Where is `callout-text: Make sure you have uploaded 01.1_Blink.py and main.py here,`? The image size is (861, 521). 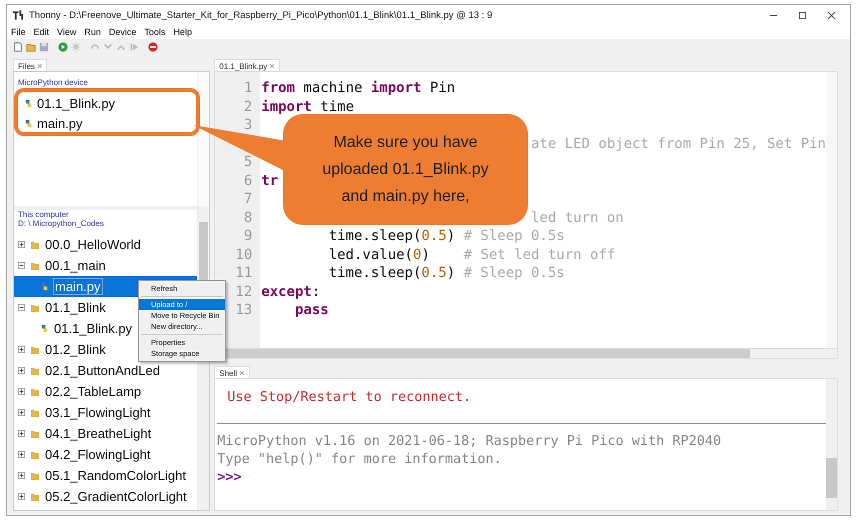 callout-text: Make sure you have uploaded 01.1_Blink.py and main.py here, is located at coordinates (405, 170).